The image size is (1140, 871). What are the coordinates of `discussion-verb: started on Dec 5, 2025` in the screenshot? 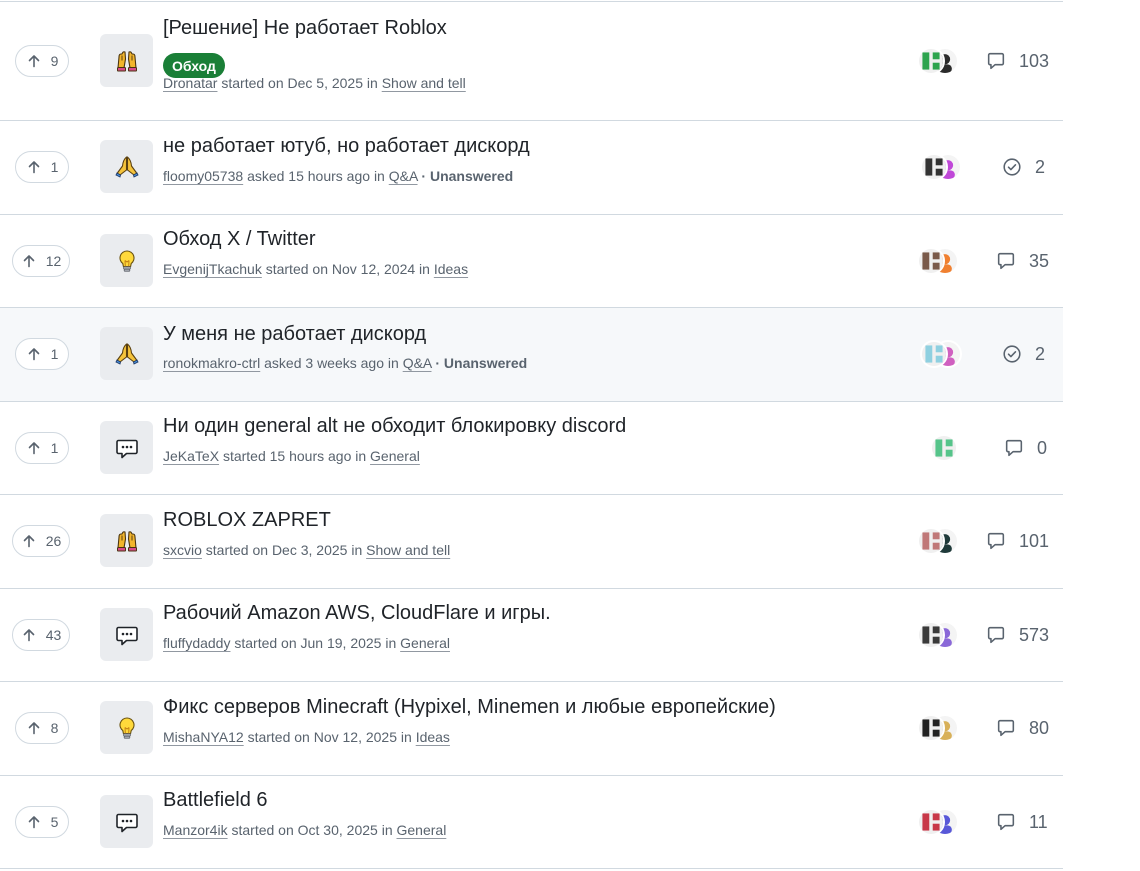 It's located at (292, 83).